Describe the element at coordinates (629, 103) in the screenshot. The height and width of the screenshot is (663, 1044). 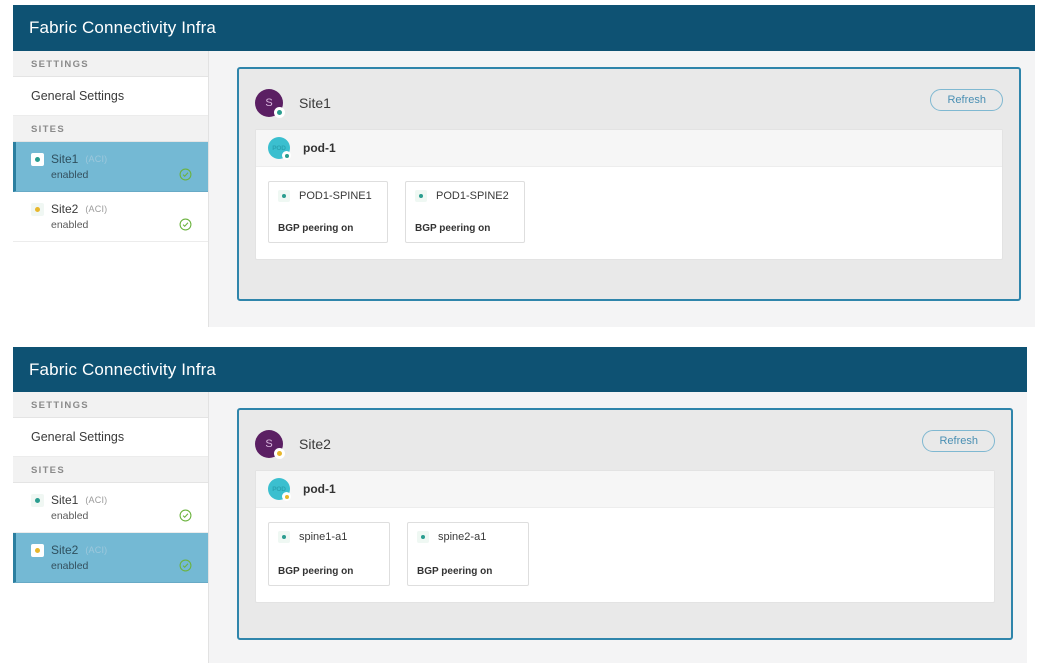
I see `site-card-header: S Site1 Refresh` at that location.